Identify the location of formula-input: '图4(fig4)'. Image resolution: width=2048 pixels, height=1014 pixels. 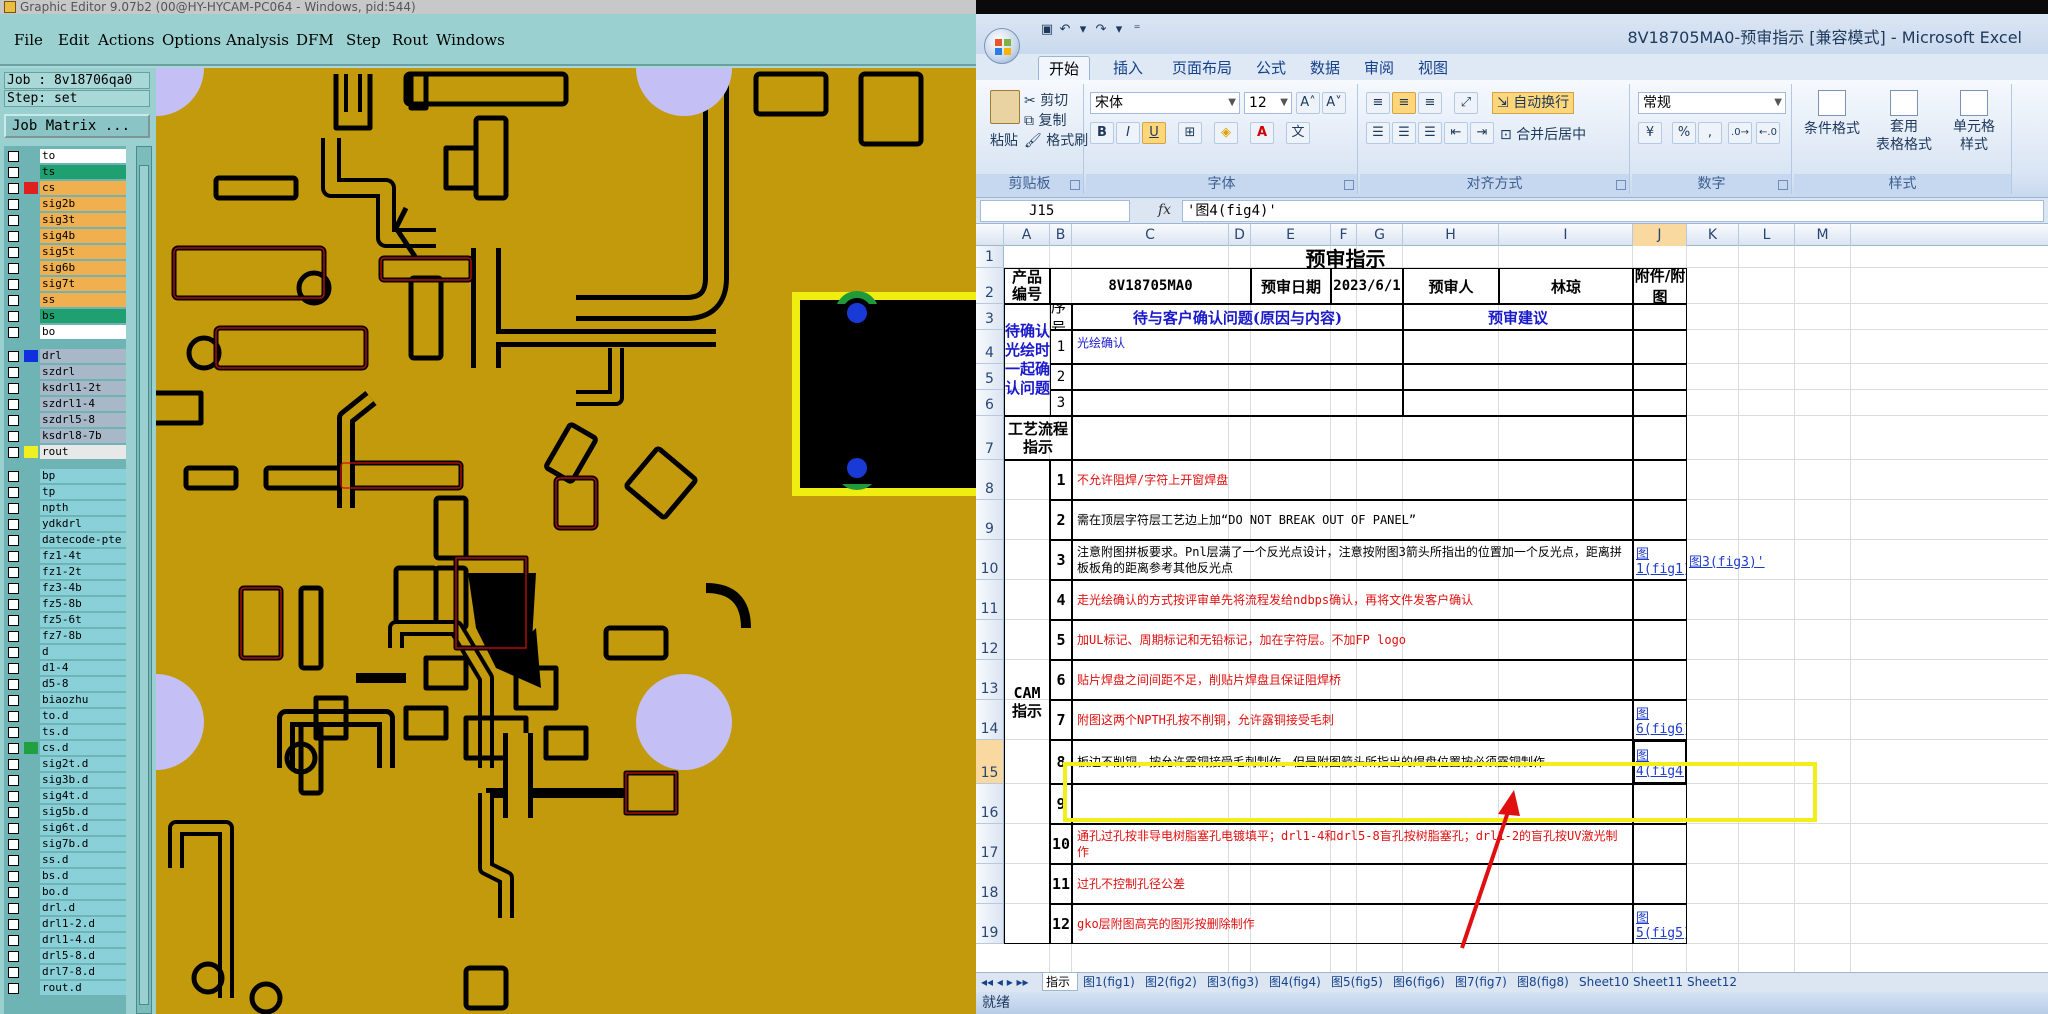
(1613, 211).